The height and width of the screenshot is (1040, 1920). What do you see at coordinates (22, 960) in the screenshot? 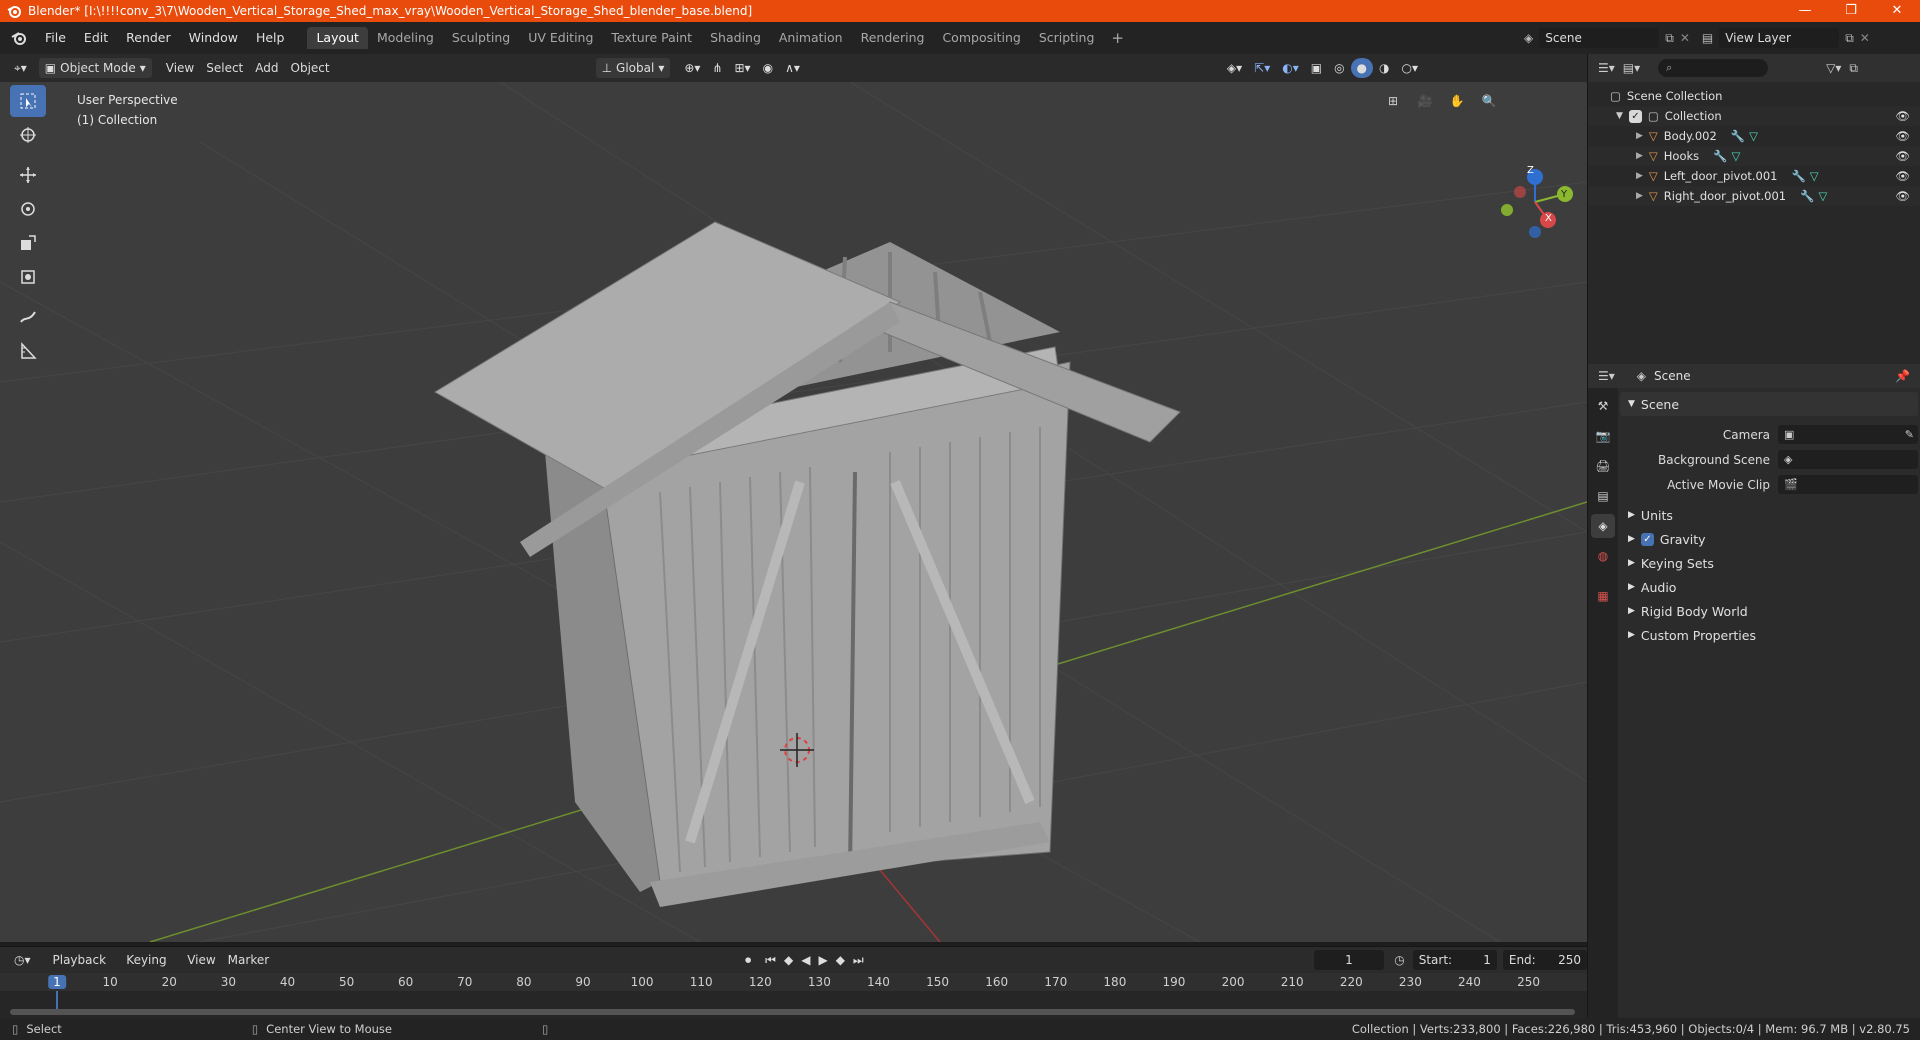
I see `timeline-editor-icon: ◷▾` at bounding box center [22, 960].